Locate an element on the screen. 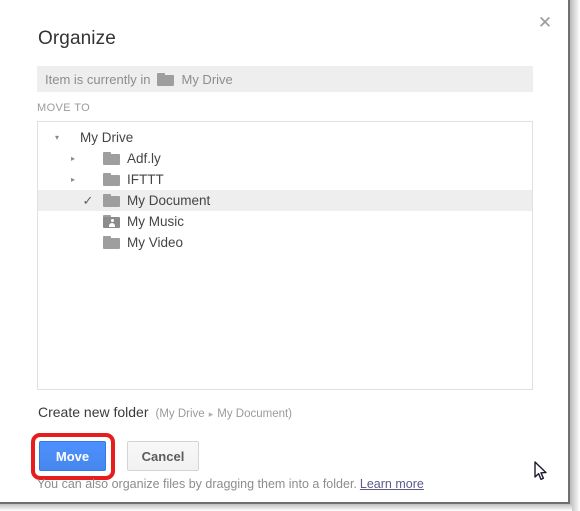  current-location-prefix: Item is currently in is located at coordinates (98, 79).